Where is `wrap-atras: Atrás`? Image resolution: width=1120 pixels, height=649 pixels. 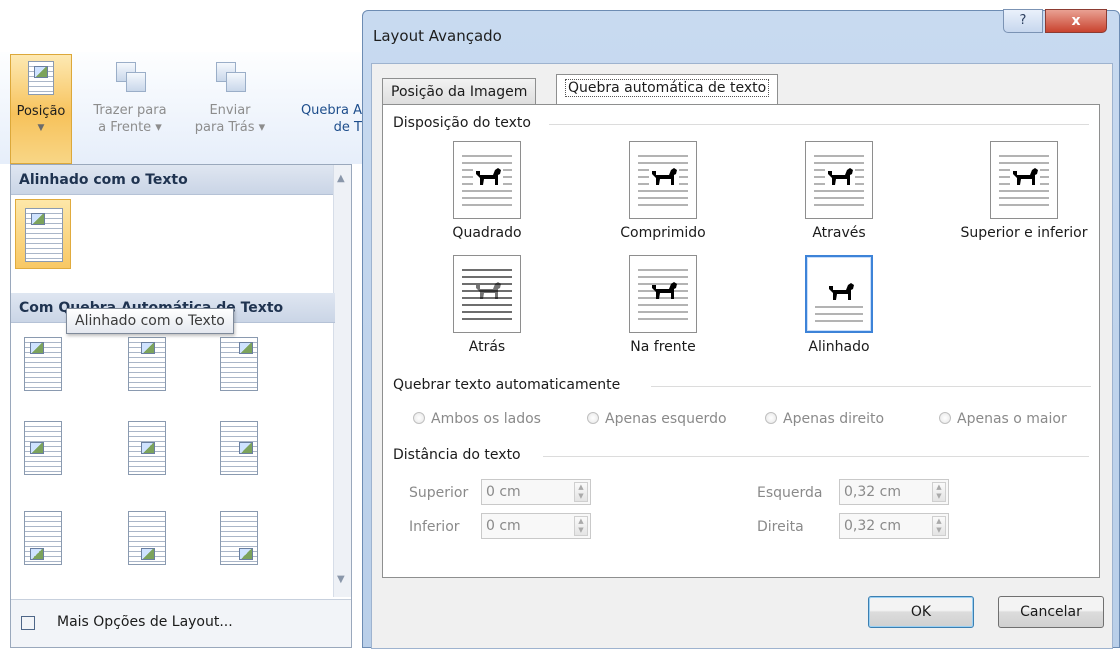 wrap-atras: Atrás is located at coordinates (487, 305).